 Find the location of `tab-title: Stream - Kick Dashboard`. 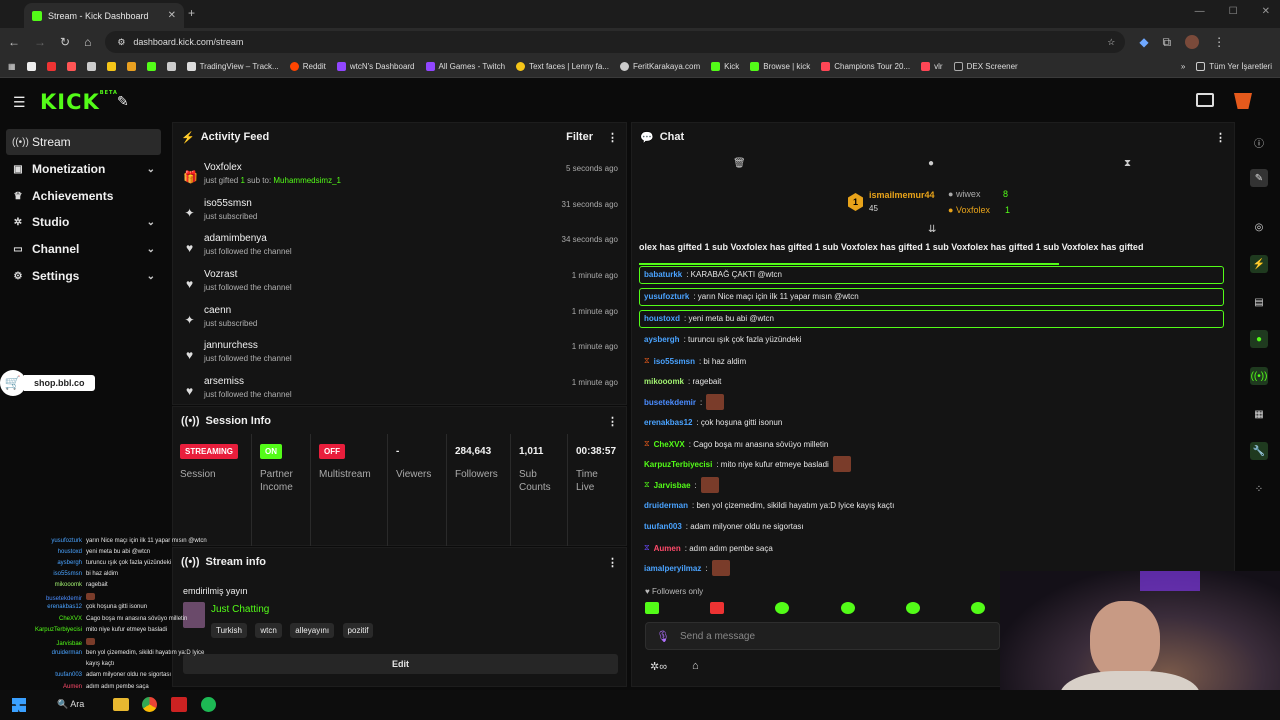

tab-title: Stream - Kick Dashboard is located at coordinates (98, 15).